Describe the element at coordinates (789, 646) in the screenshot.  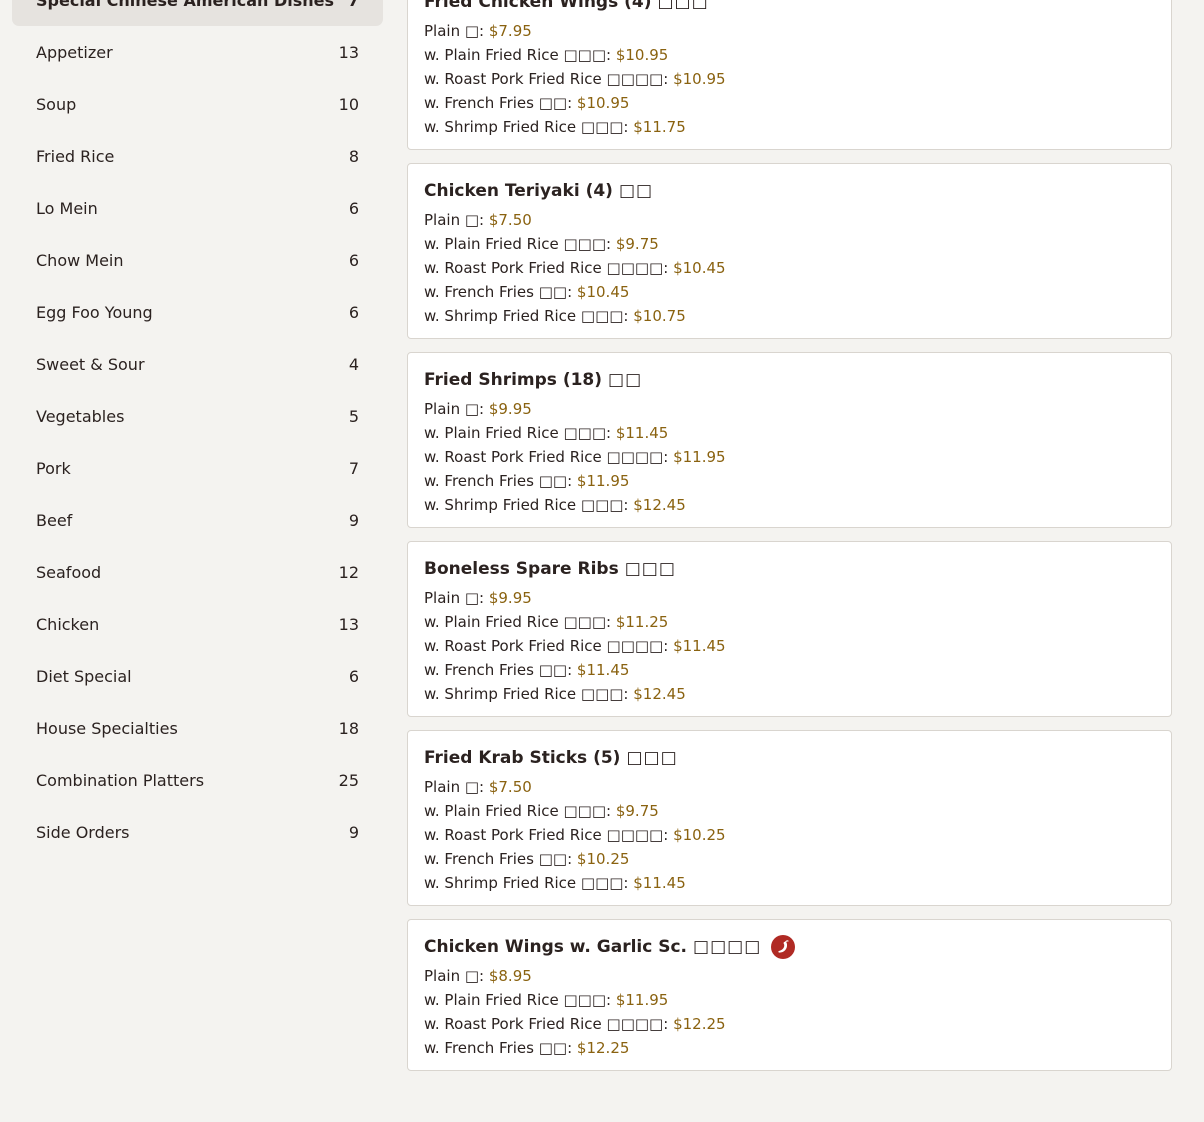
I see `price-option-row: w. Roast Pork Fried Rice □□□□: $11.45` at that location.